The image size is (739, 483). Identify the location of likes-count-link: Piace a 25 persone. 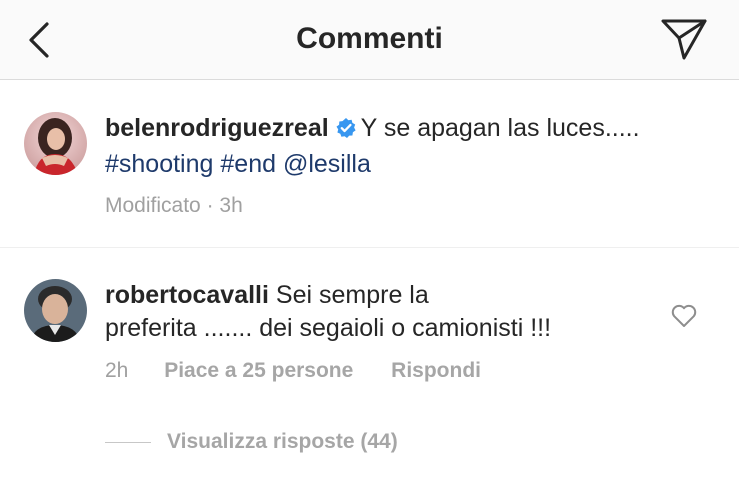
(258, 371).